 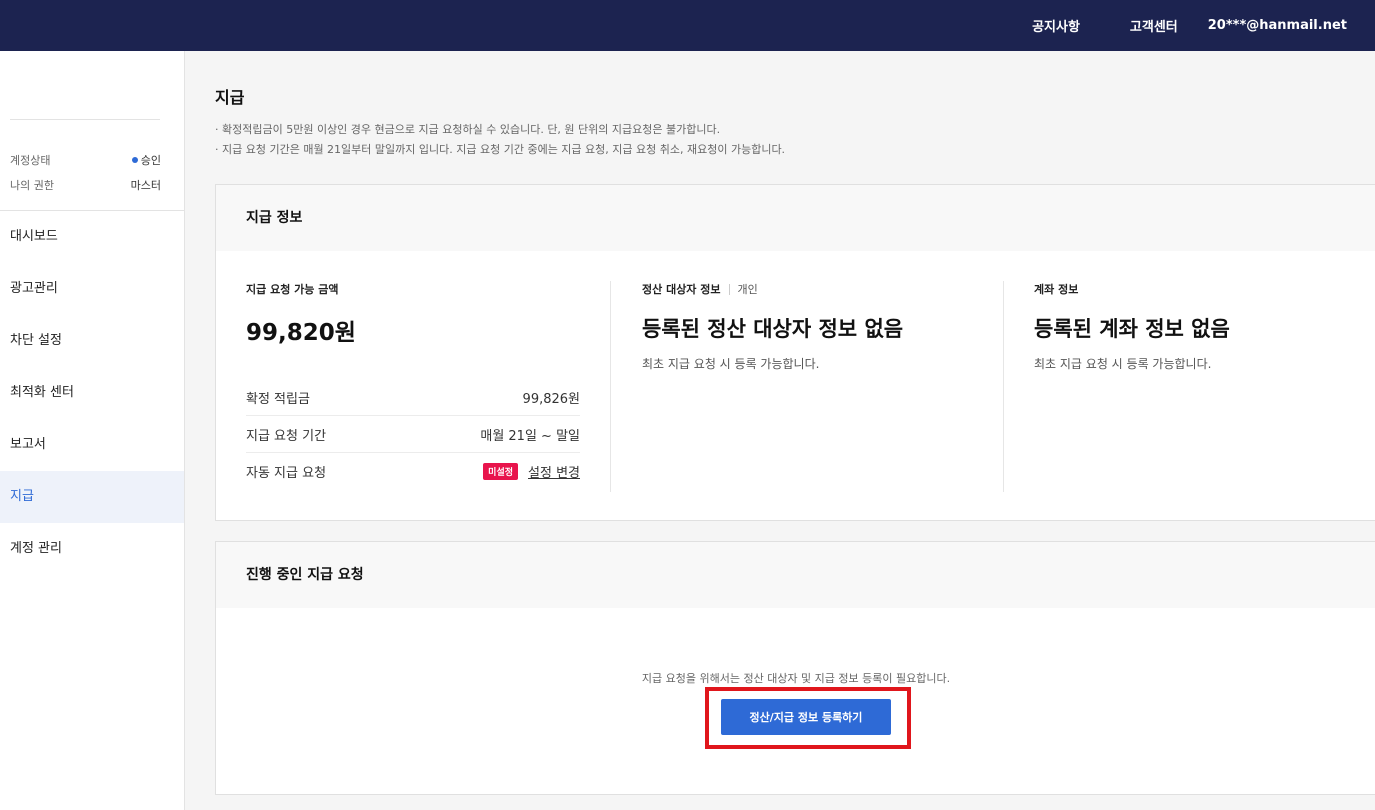 I want to click on auto-request-value: 미설정 설정 변경, so click(x=531, y=471).